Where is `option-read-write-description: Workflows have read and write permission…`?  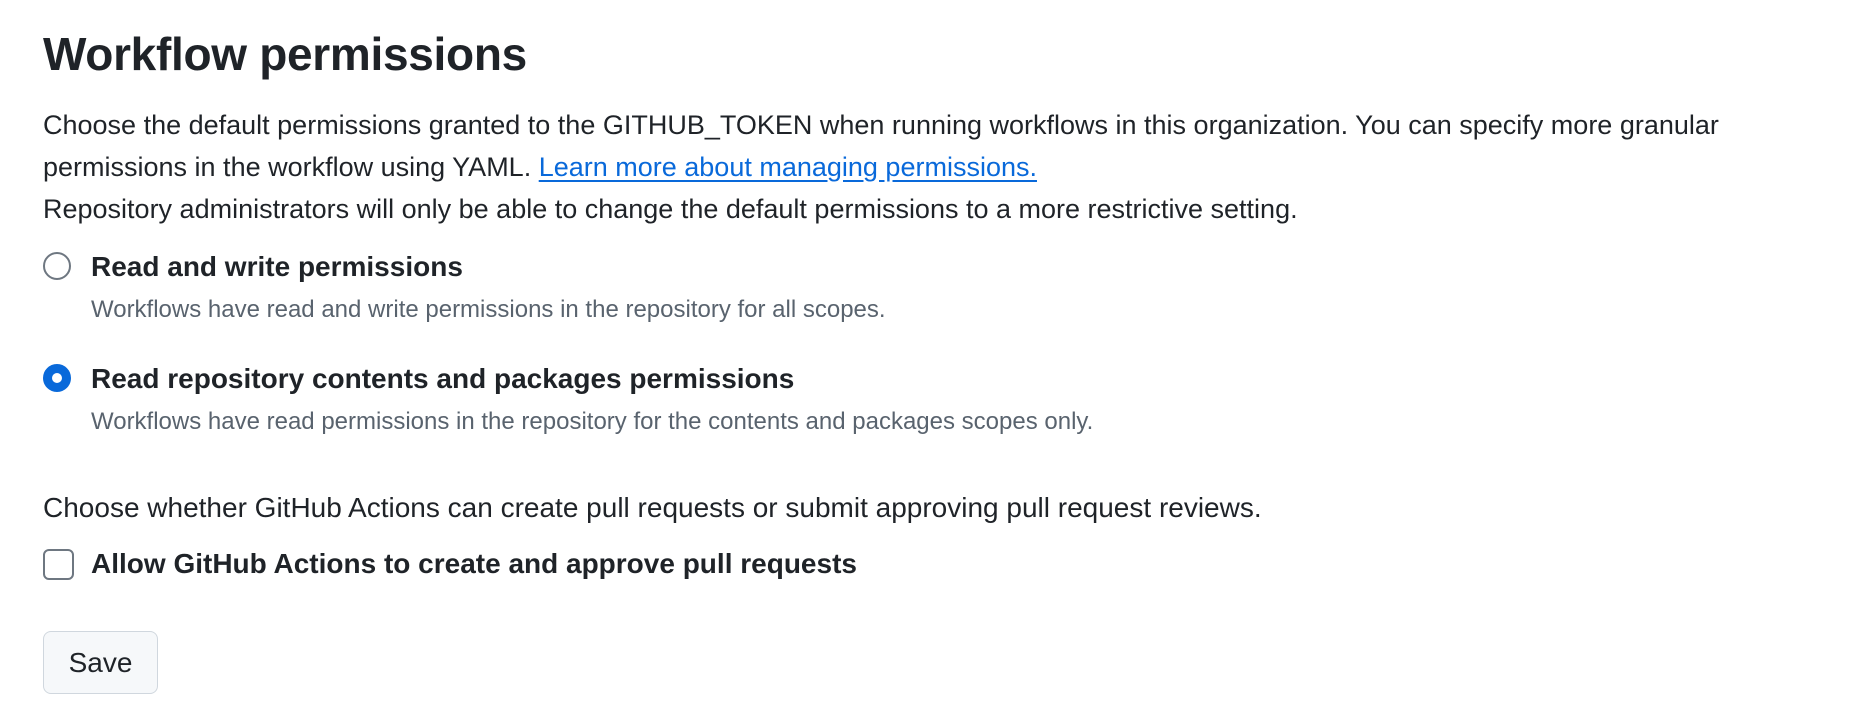 option-read-write-description: Workflows have read and write permission… is located at coordinates (488, 309).